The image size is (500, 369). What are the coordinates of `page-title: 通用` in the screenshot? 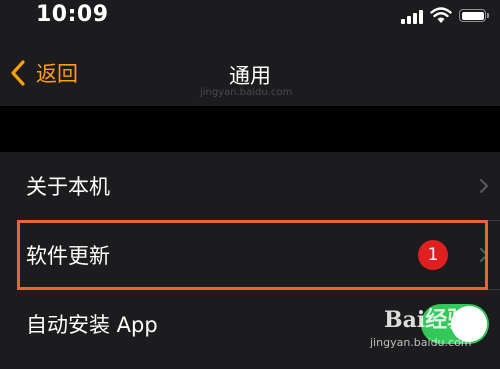 It's located at (250, 76).